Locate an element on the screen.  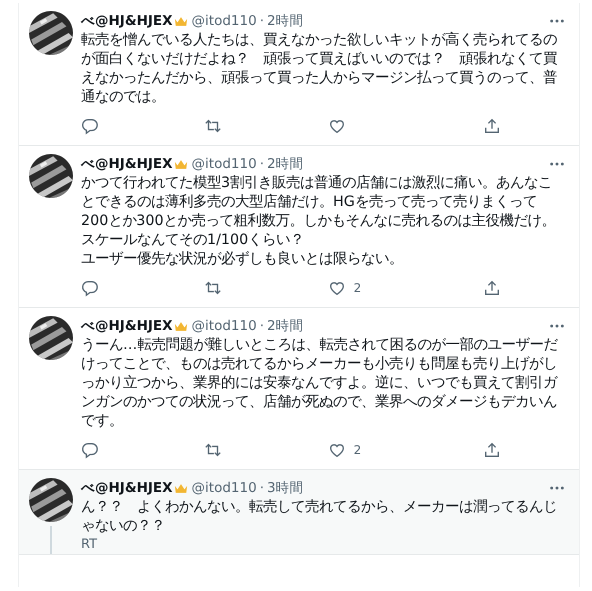
tweet-text: 転売を憎んでいる人たちは、買えなかった欲しいキットが高く売られてるのが面白くないだけだよね？ 頑張って買えばいいのでは？ 頑張れなくて買えなかったんだから、頑張って買った人からマージン払って買うのって、普通なのでは。 is located at coordinates (319, 69).